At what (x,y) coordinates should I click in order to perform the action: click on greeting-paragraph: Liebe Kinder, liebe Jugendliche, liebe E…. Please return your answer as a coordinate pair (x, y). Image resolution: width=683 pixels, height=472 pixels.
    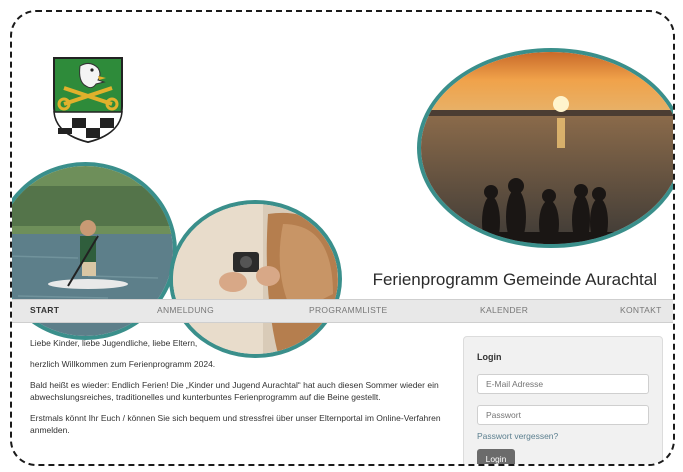
    Looking at the image, I should click on (114, 343).